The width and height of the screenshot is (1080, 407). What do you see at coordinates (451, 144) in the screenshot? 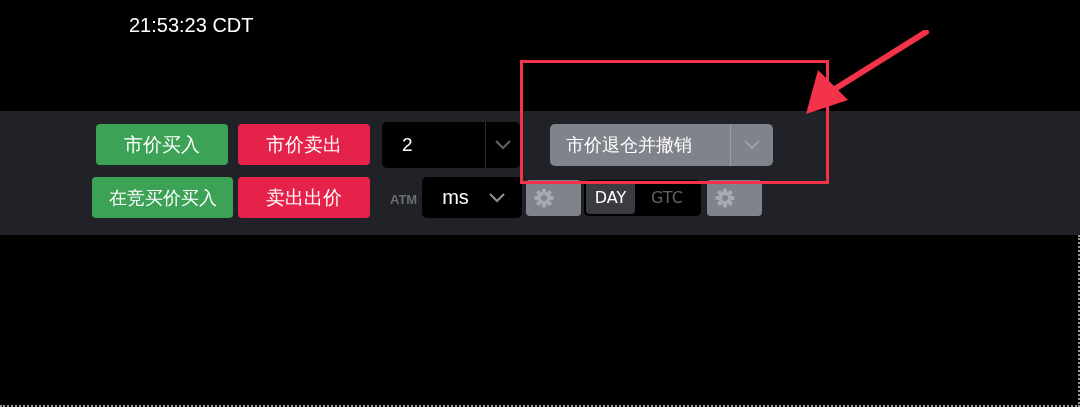
I see `quantity-field: 2` at bounding box center [451, 144].